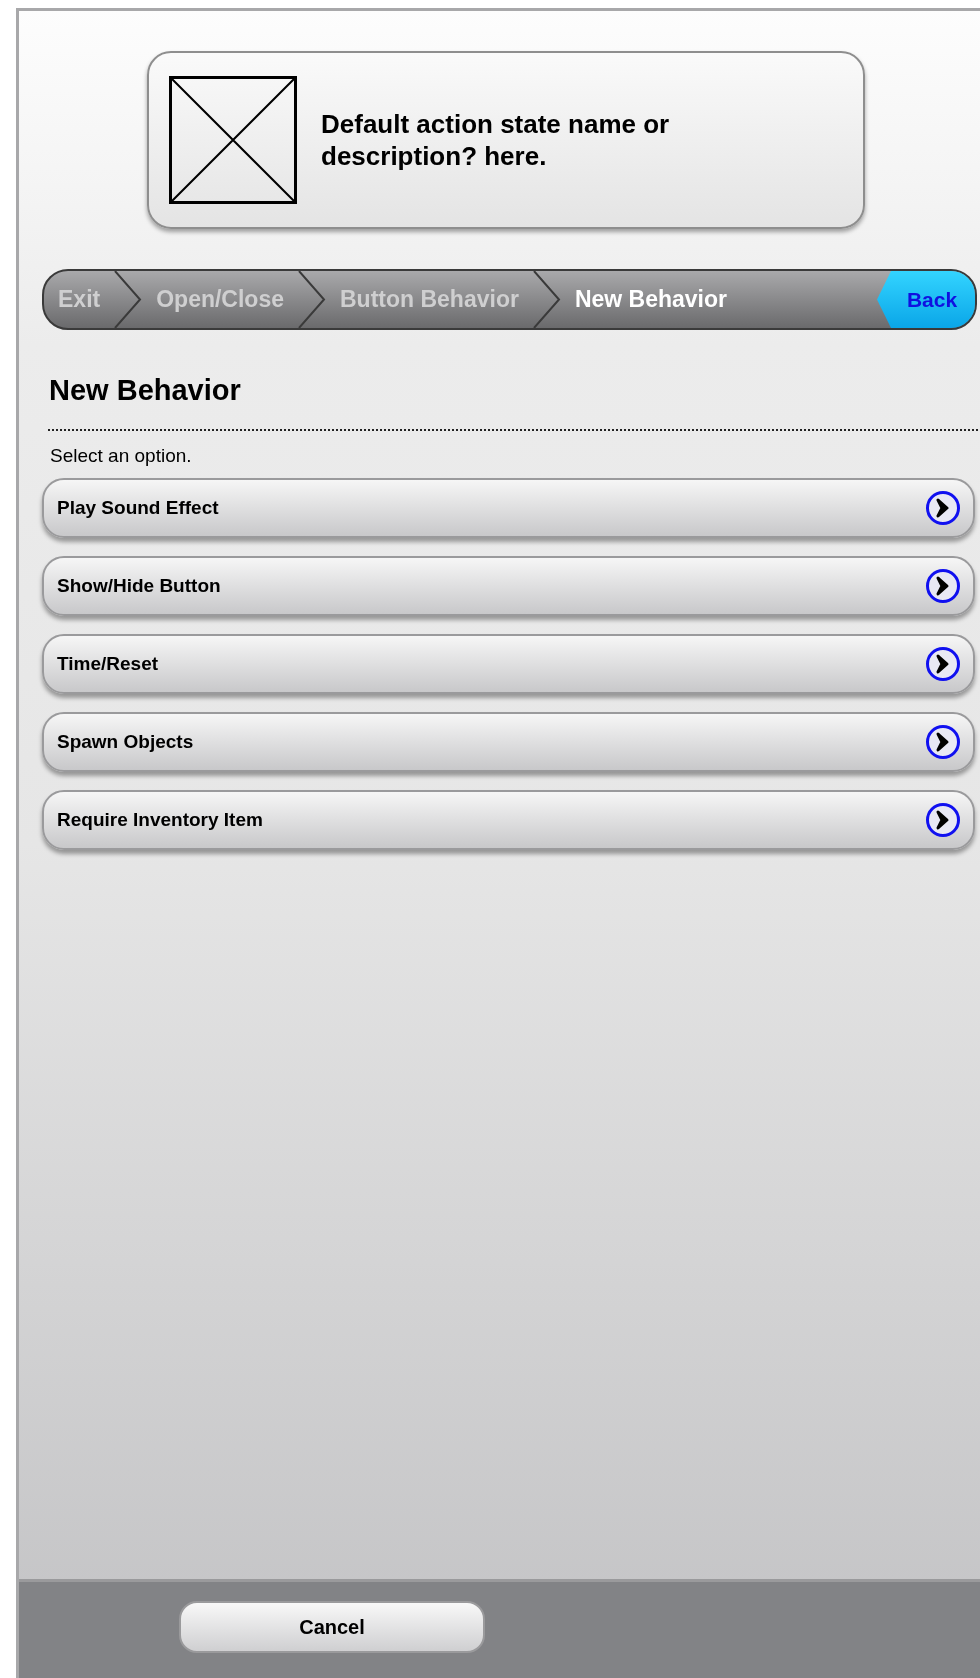  I want to click on option-row: Spawn Objects, so click(508, 742).